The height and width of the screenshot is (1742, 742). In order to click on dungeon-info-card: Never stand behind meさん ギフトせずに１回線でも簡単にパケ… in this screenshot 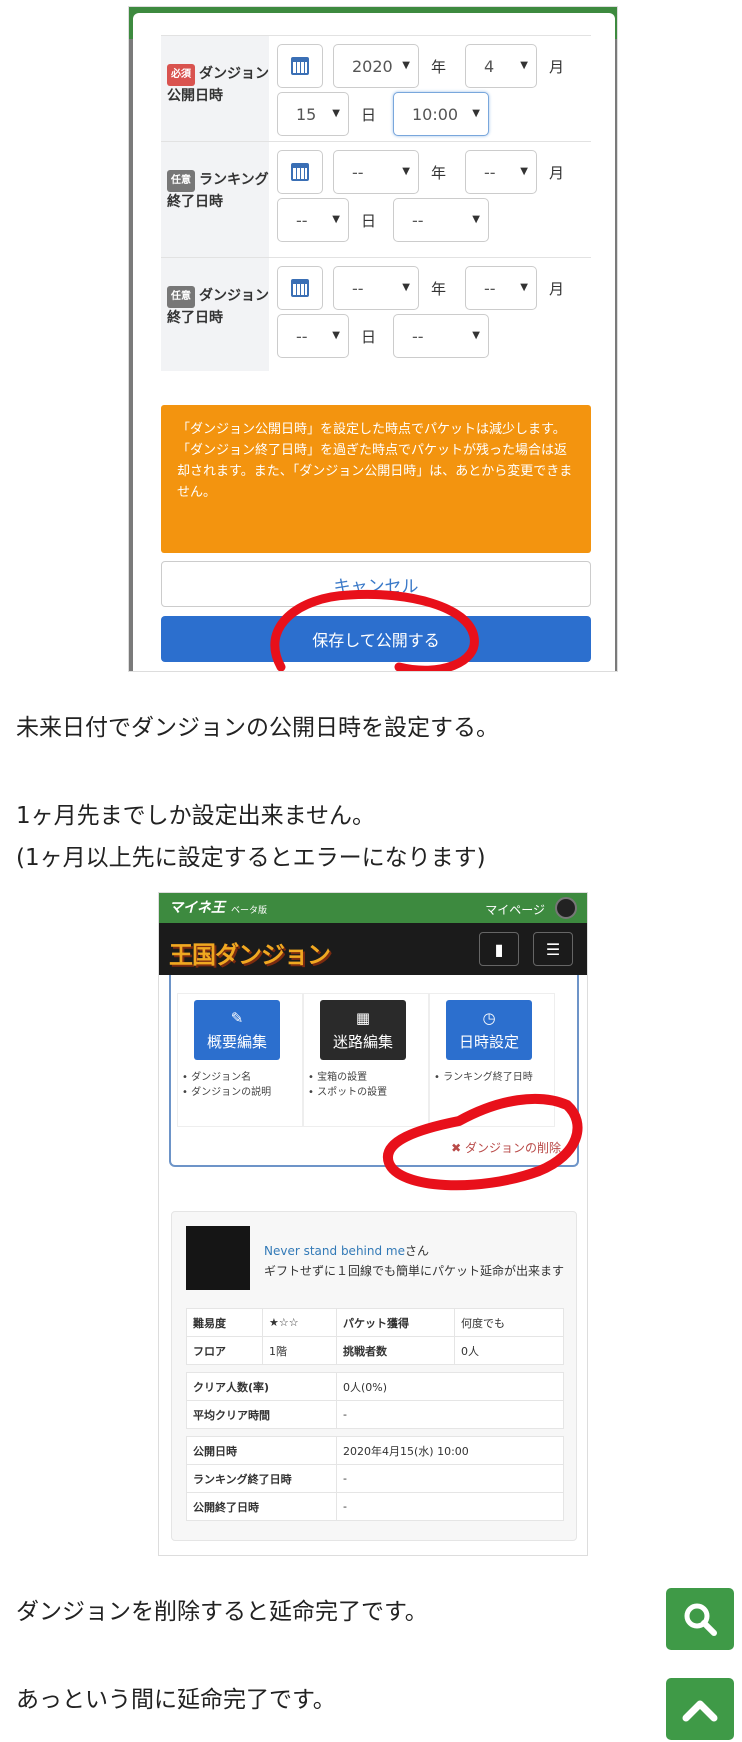, I will do `click(374, 1376)`.